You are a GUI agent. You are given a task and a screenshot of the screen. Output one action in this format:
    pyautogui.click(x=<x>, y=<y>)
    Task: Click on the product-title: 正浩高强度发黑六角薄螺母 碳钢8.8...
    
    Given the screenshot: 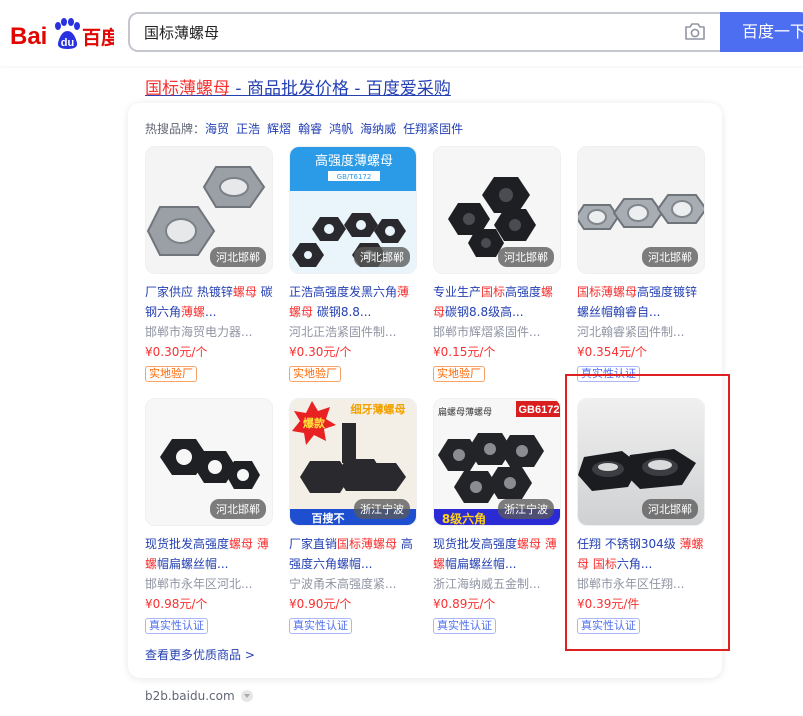 What is the action you would take?
    pyautogui.click(x=354, y=302)
    